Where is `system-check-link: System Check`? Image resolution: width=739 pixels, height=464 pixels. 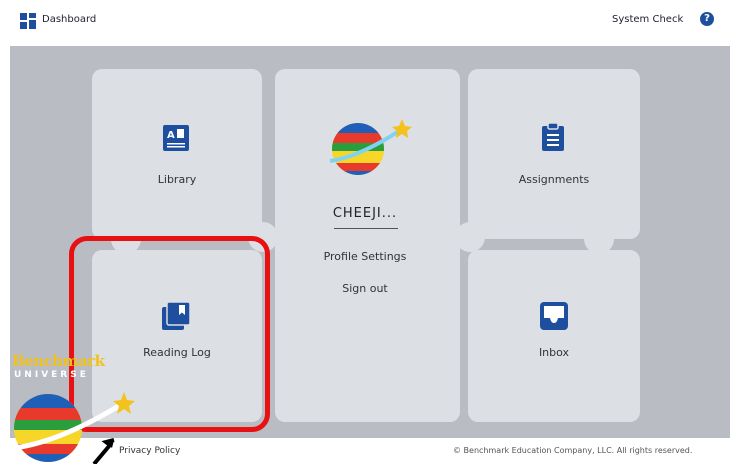 system-check-link: System Check is located at coordinates (647, 19).